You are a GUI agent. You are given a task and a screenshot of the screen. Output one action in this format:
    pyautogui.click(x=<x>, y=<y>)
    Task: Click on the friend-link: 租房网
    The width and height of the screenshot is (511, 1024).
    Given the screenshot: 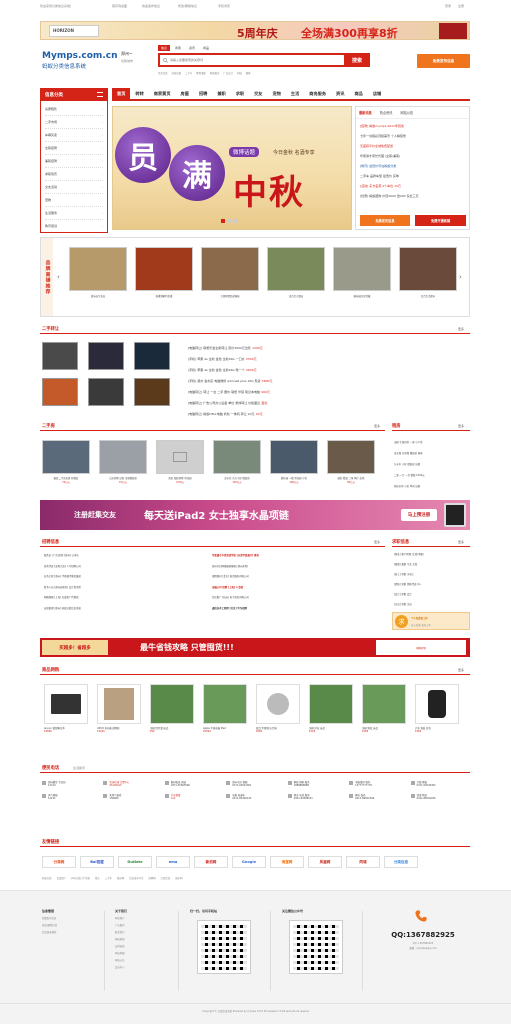 What is the action you would take?
    pyautogui.click(x=120, y=878)
    